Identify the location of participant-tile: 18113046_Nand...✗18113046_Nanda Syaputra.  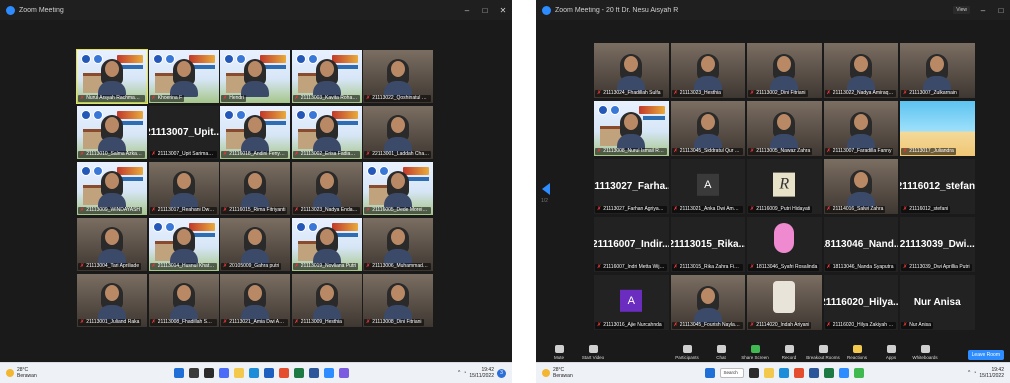
(860, 244).